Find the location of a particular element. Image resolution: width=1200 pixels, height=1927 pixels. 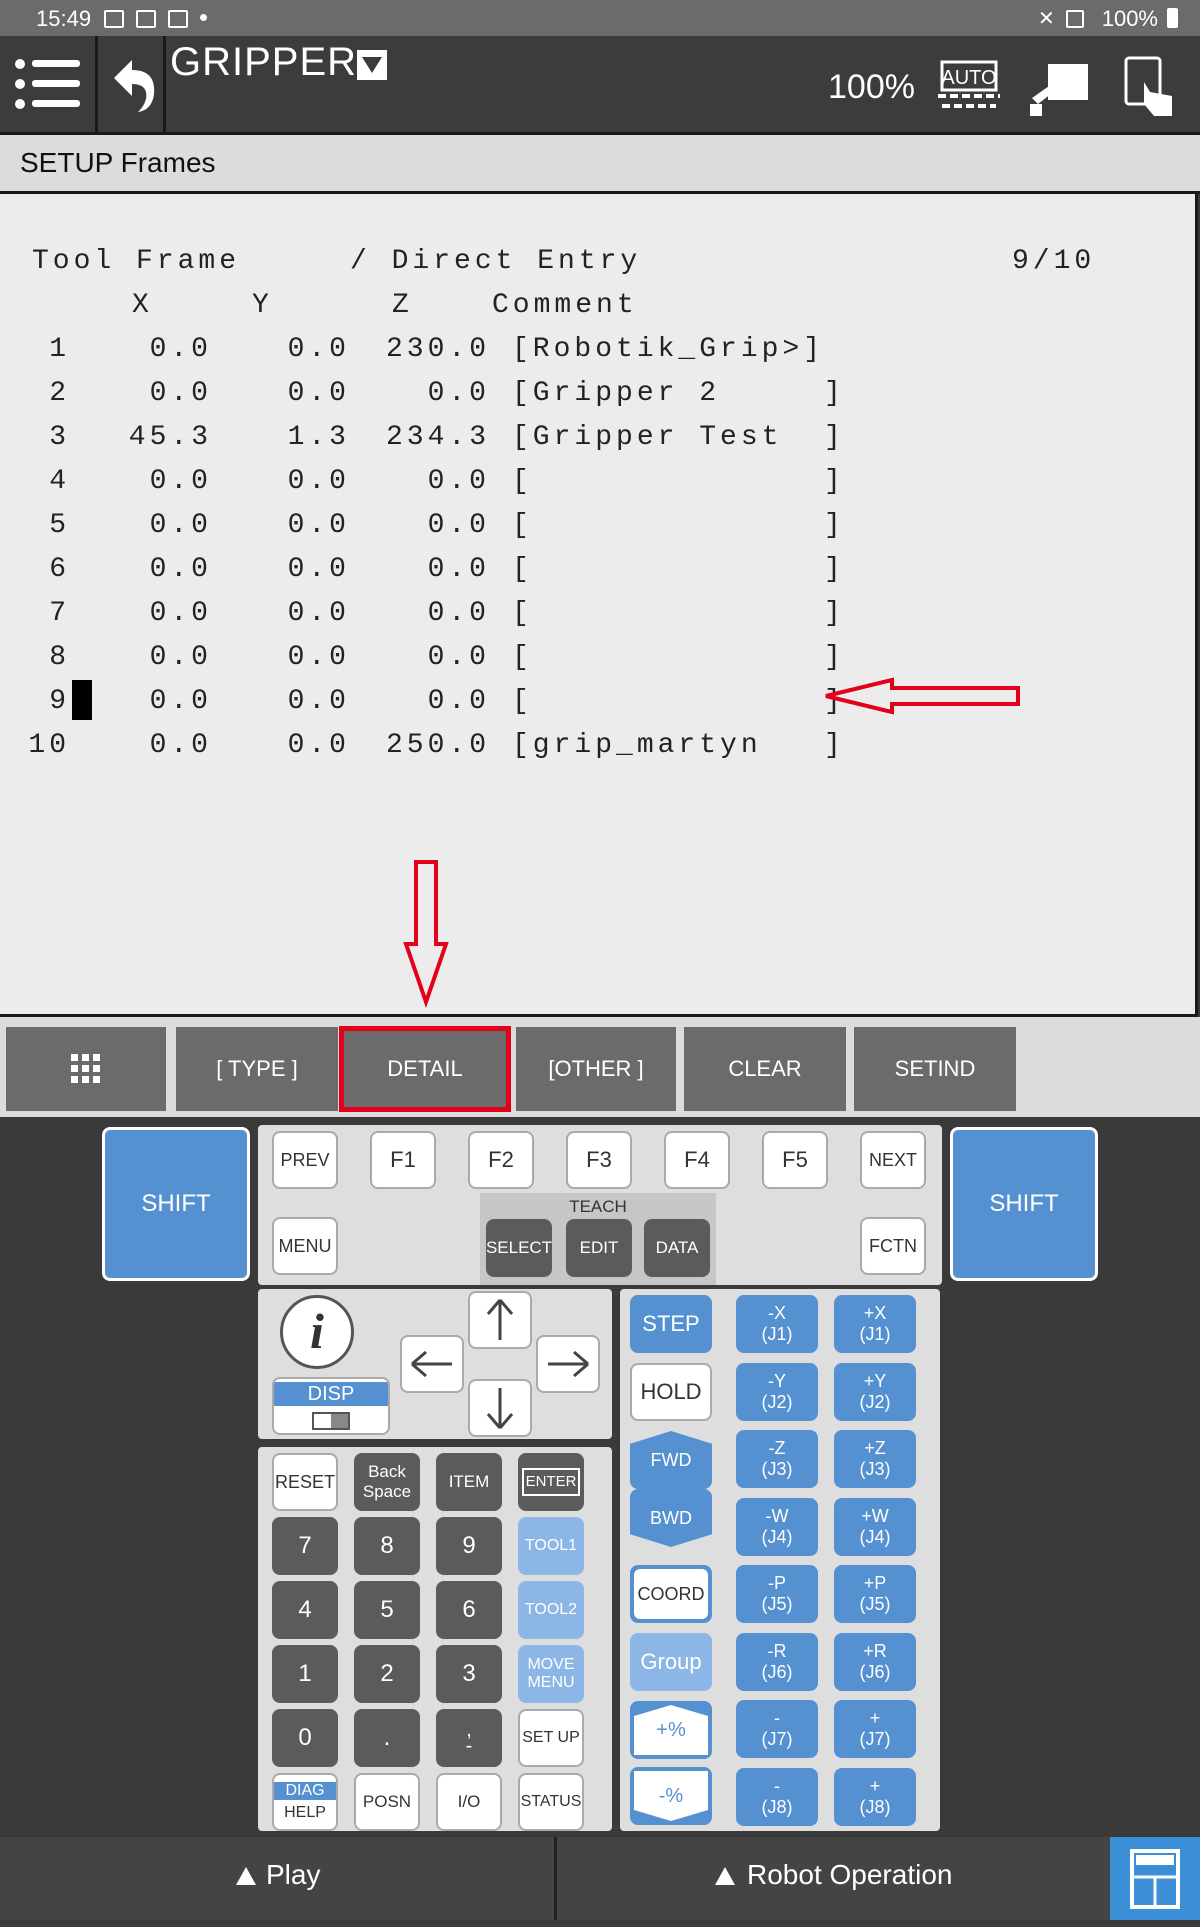

teach-pendant-icon is located at coordinates (1058, 88).